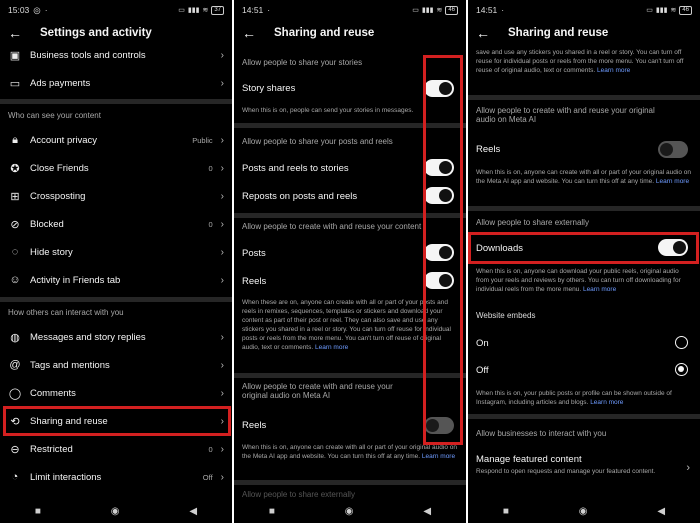  Describe the element at coordinates (15, 337) in the screenshot. I see `messenger-icon: ◍` at that location.